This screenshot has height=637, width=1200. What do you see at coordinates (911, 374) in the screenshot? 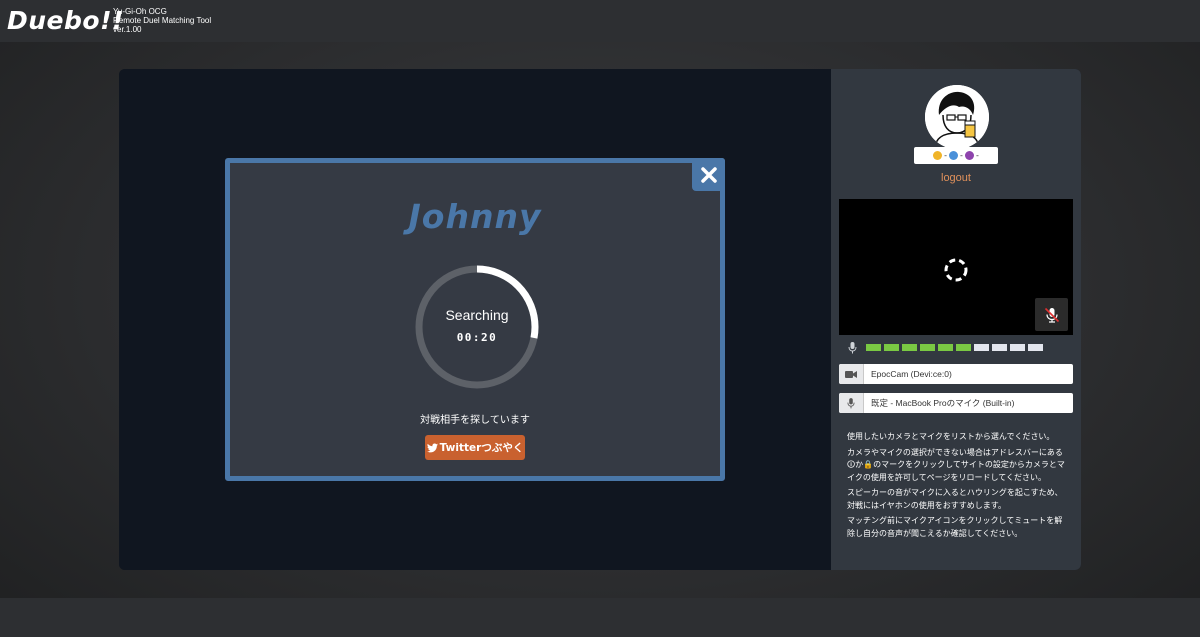
I see `camera-select-value: EpocCam (Devi:ce:0)` at bounding box center [911, 374].